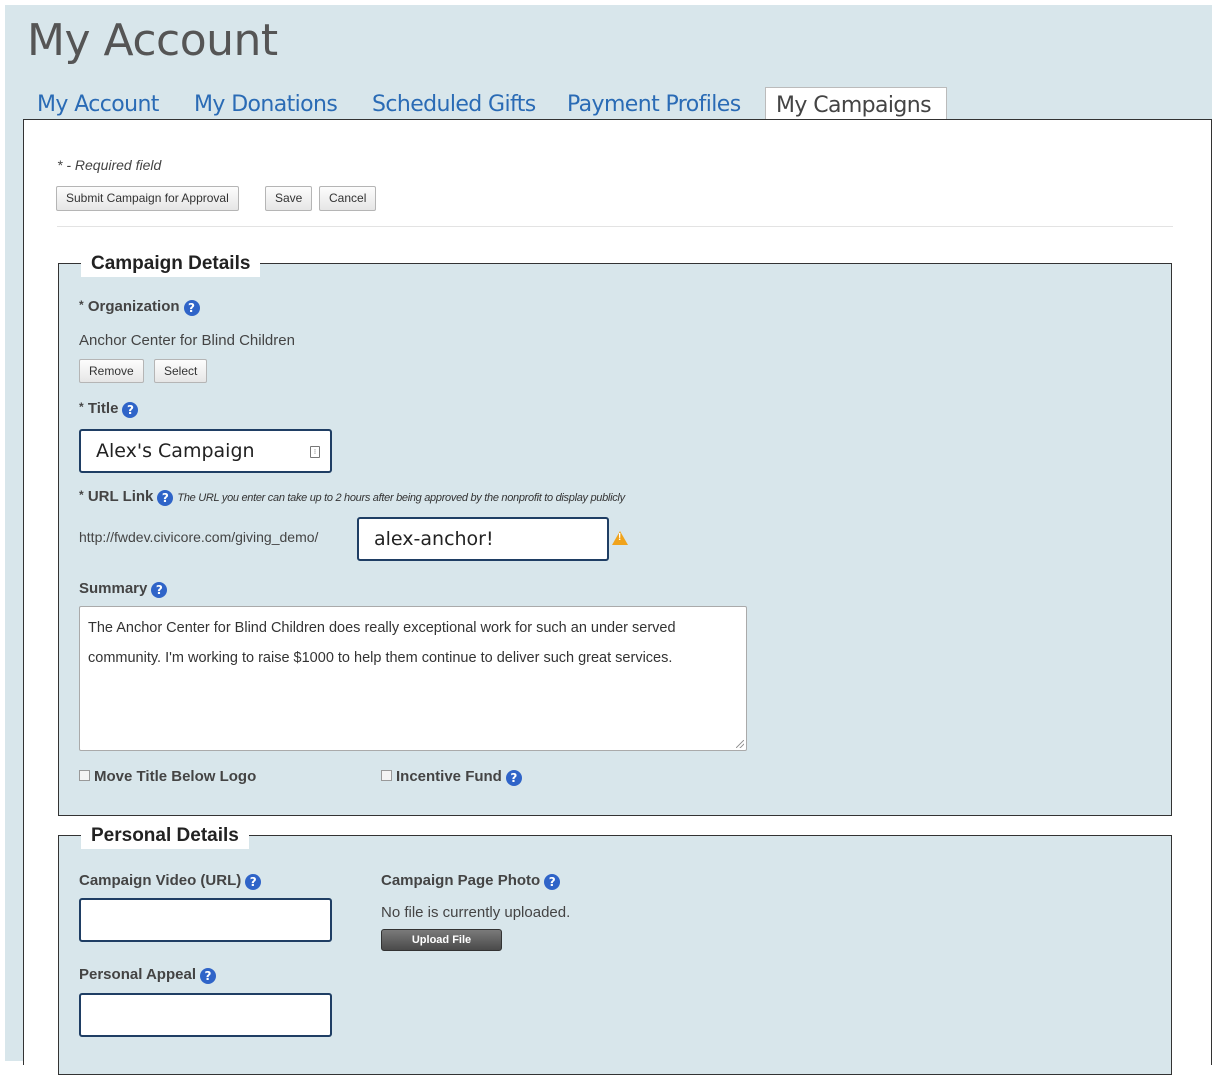 This screenshot has width=1212, height=1075. What do you see at coordinates (109, 409) in the screenshot?
I see `title-label: * Title?` at bounding box center [109, 409].